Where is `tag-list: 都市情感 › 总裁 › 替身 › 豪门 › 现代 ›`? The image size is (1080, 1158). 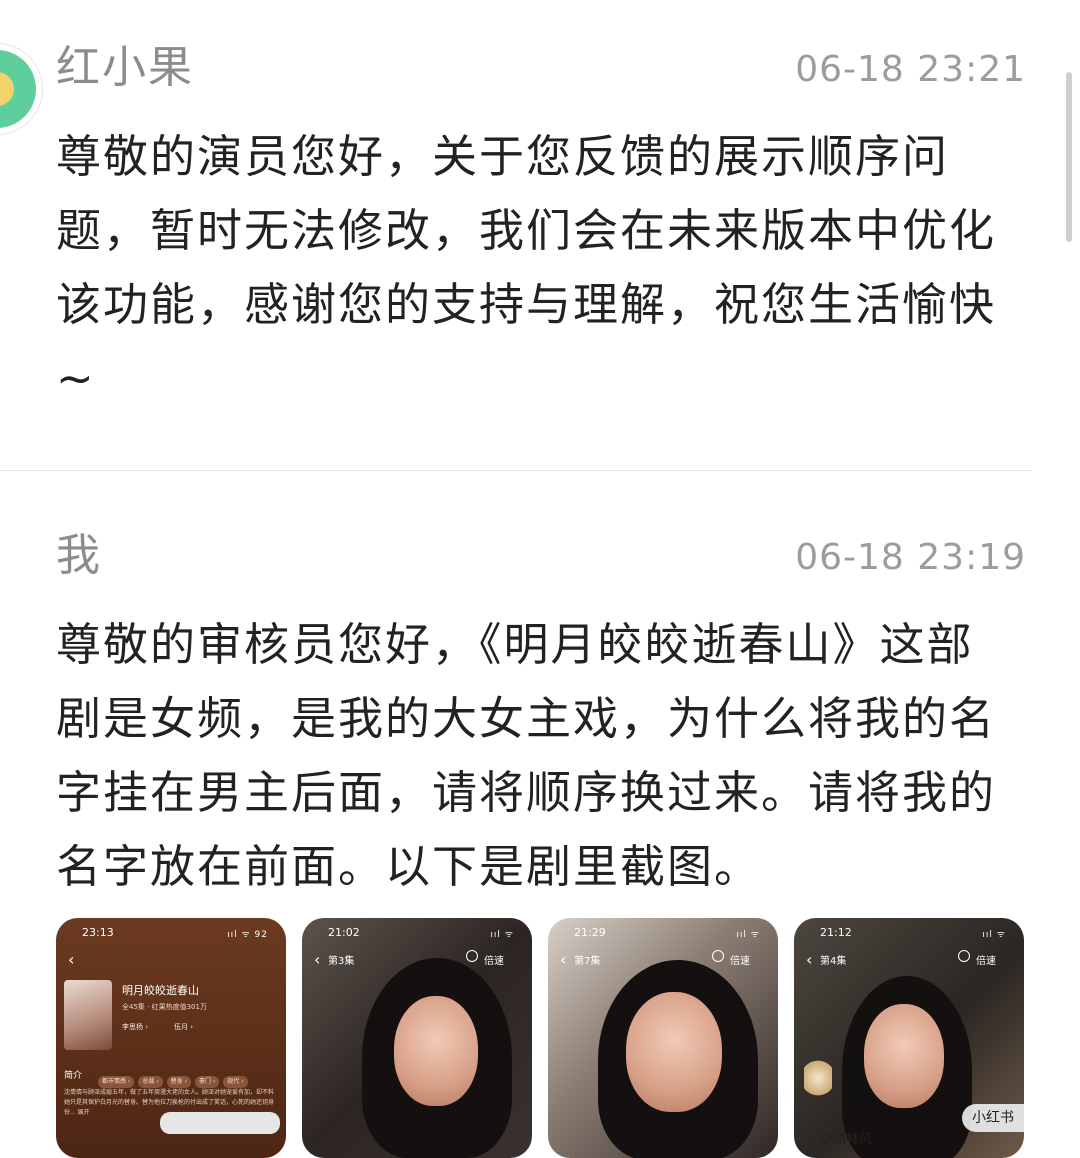 tag-list: 都市情感 › 总裁 › 替身 › 豪门 › 现代 › is located at coordinates (188, 1078).